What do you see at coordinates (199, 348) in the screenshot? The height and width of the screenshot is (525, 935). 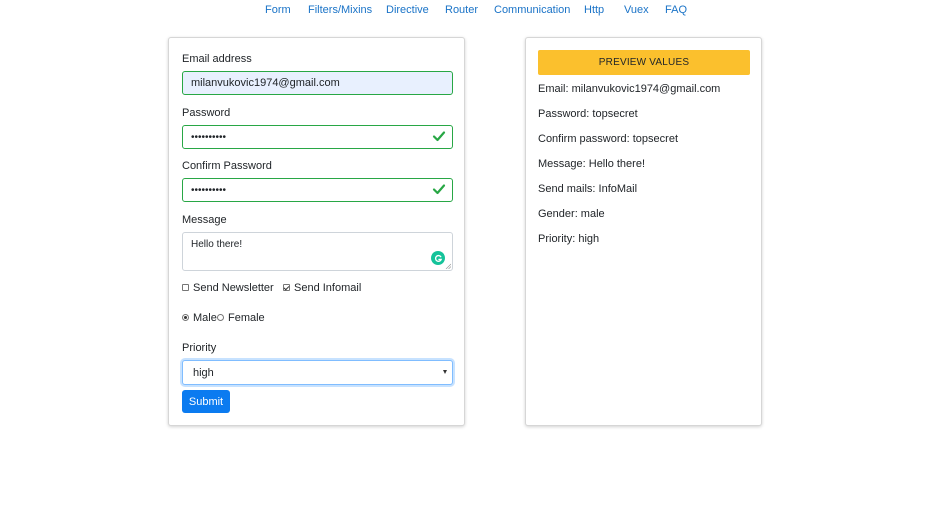 I see `priority-label: Priority` at bounding box center [199, 348].